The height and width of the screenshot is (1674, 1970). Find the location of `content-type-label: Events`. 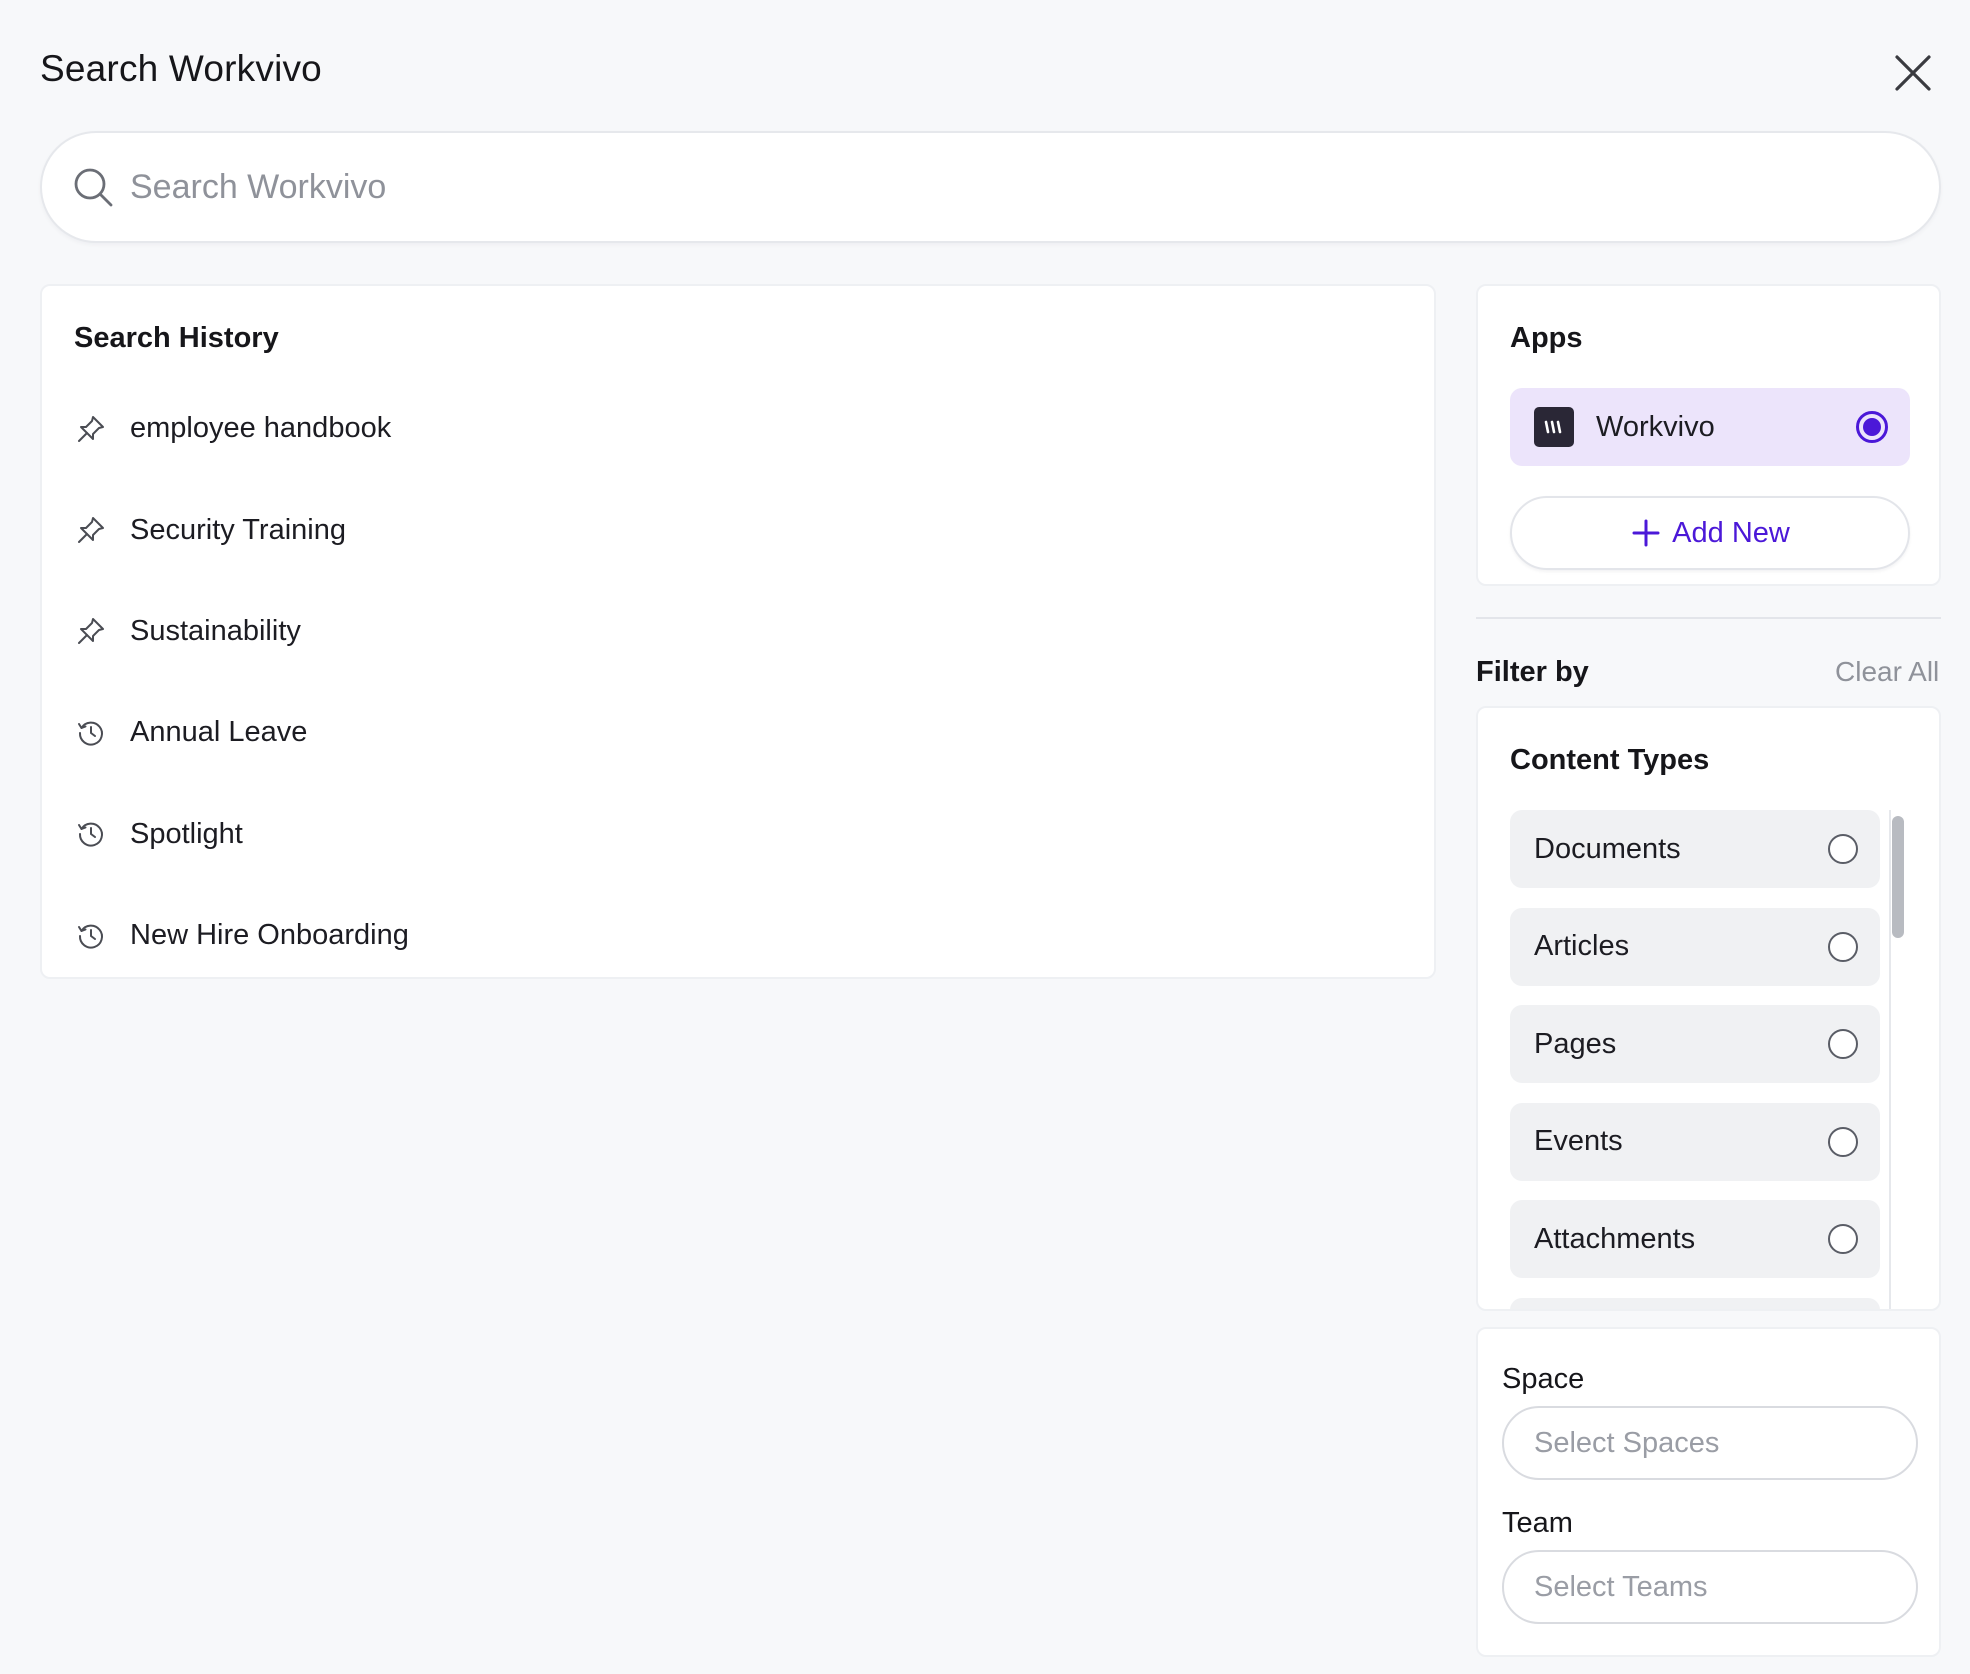

content-type-label: Events is located at coordinates (1578, 1141).